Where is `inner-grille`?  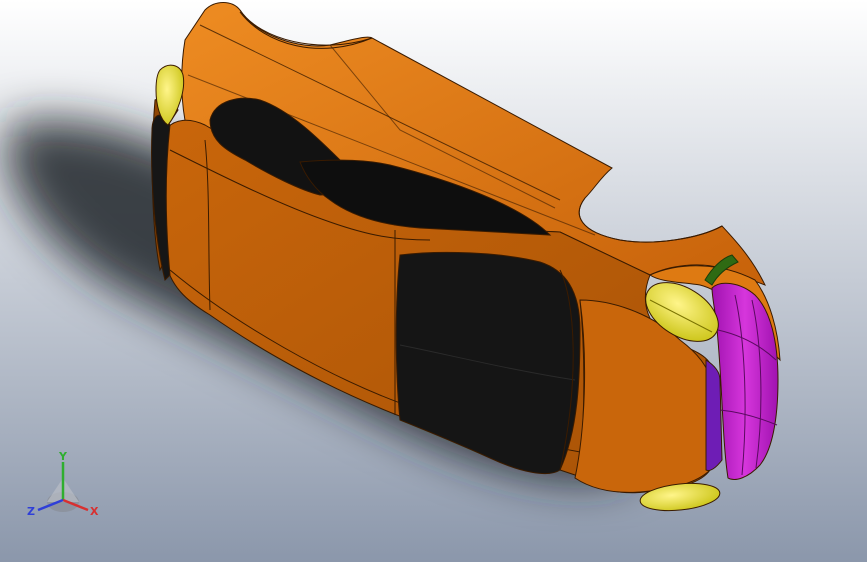 inner-grille is located at coordinates (714, 415).